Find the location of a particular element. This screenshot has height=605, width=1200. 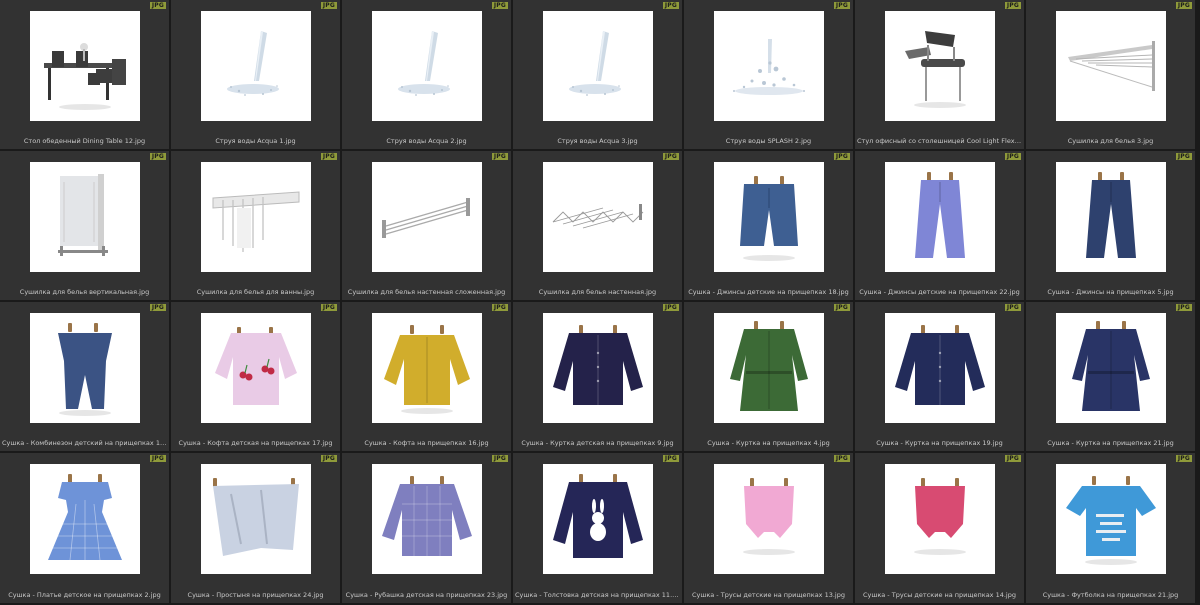

thumbnail-item: JPG Сушка - Куртка на прищепках 19.jpg is located at coordinates (939, 376).